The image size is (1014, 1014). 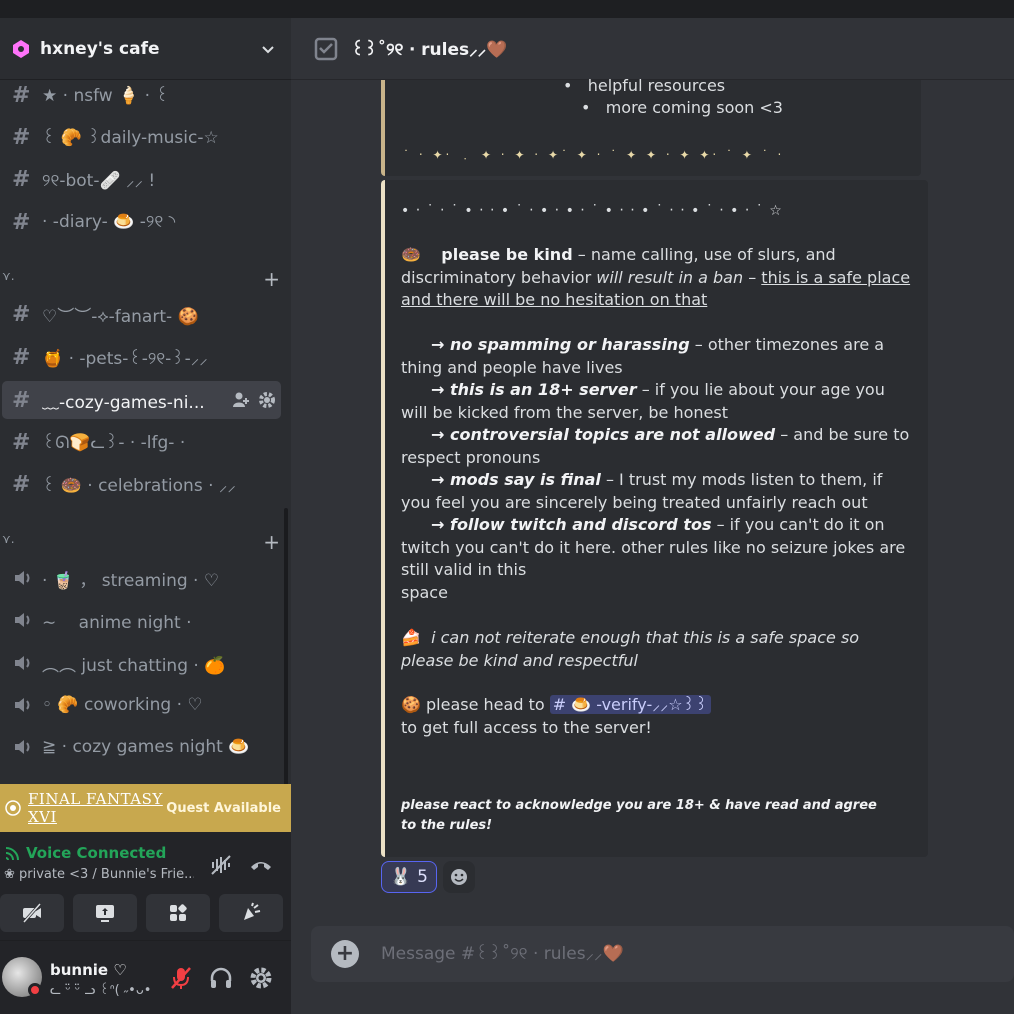 I want to click on disconnect-icon, so click(x=261, y=865).